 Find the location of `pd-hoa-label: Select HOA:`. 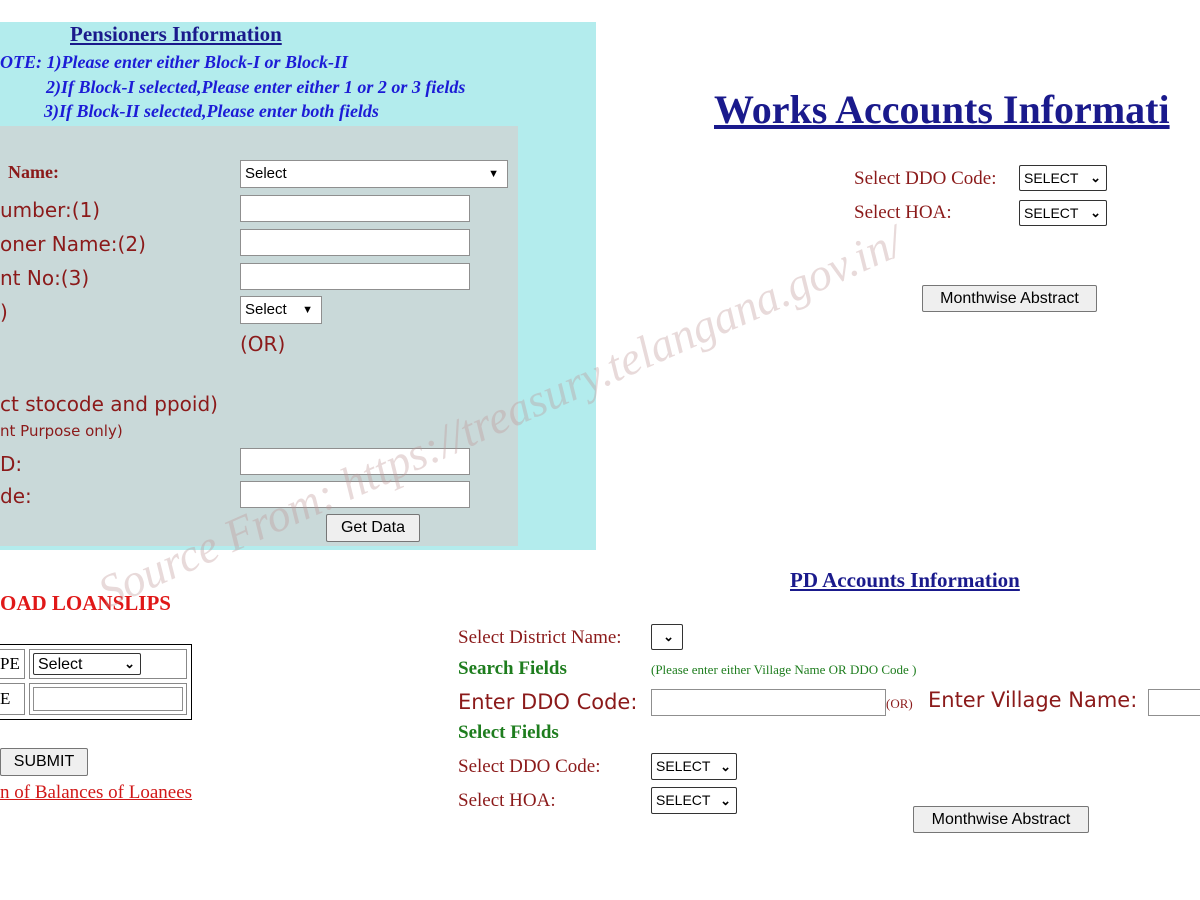

pd-hoa-label: Select HOA: is located at coordinates (507, 800).